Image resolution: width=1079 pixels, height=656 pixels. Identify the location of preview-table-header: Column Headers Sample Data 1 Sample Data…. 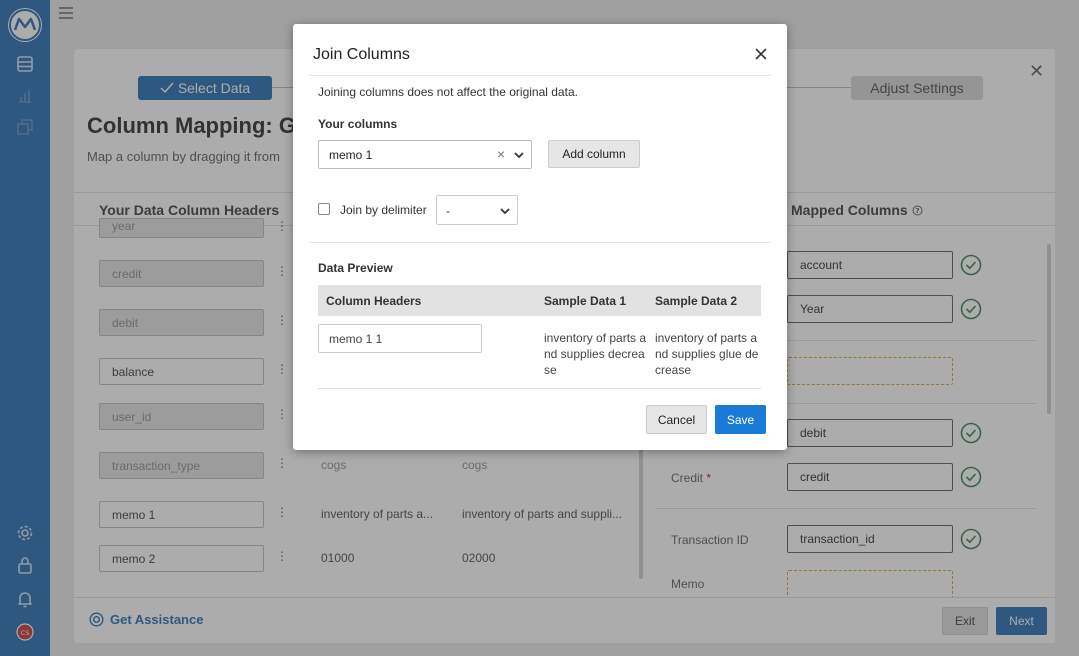
(539, 300).